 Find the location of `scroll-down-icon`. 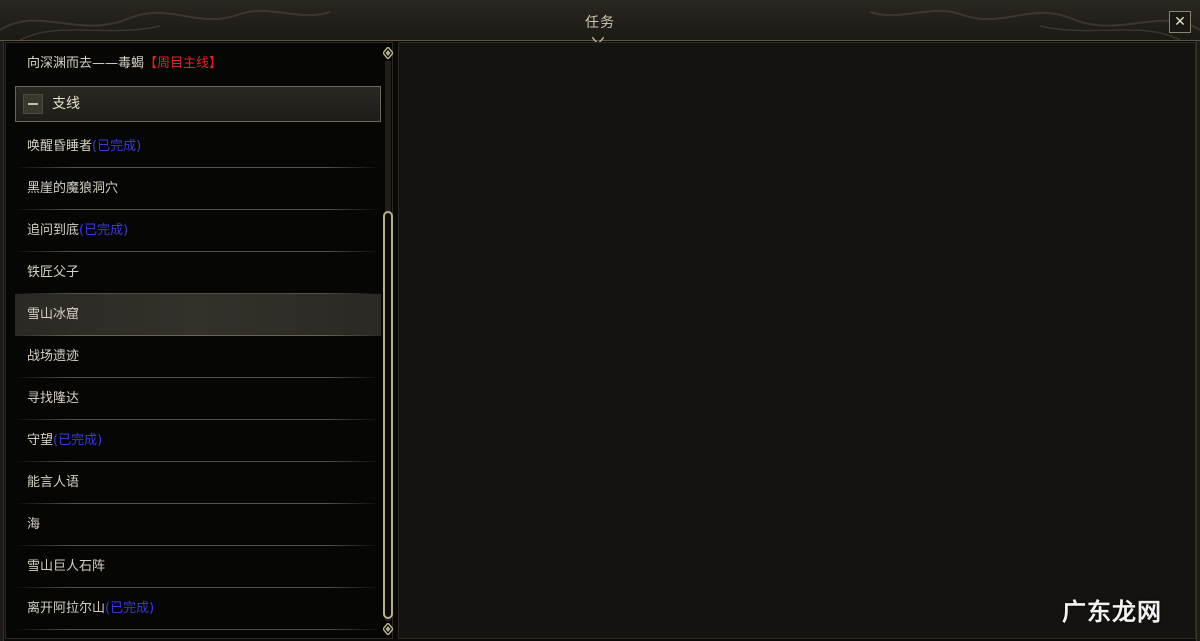

scroll-down-icon is located at coordinates (388, 629).